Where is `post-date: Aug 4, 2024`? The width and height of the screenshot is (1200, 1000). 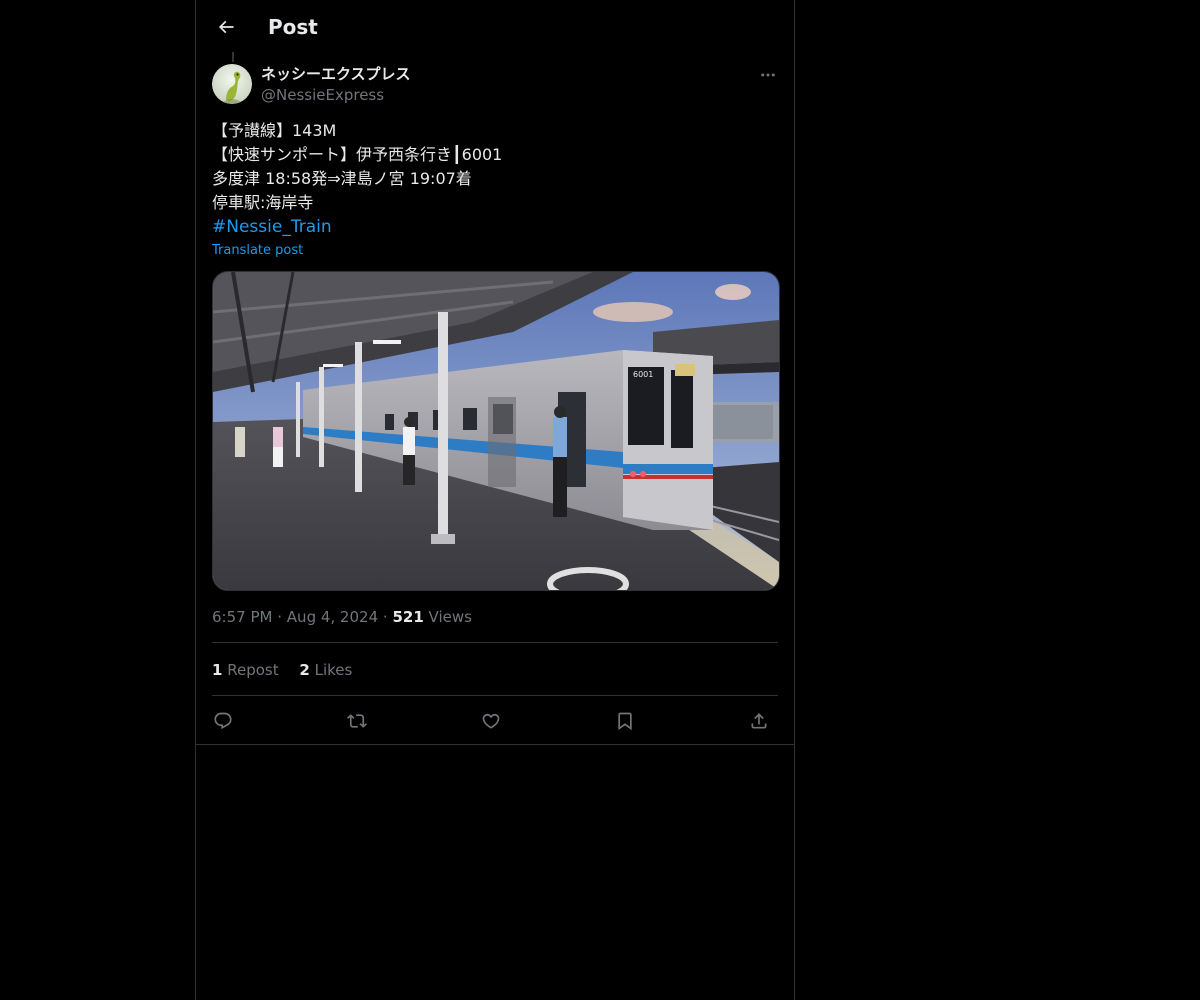 post-date: Aug 4, 2024 is located at coordinates (332, 617).